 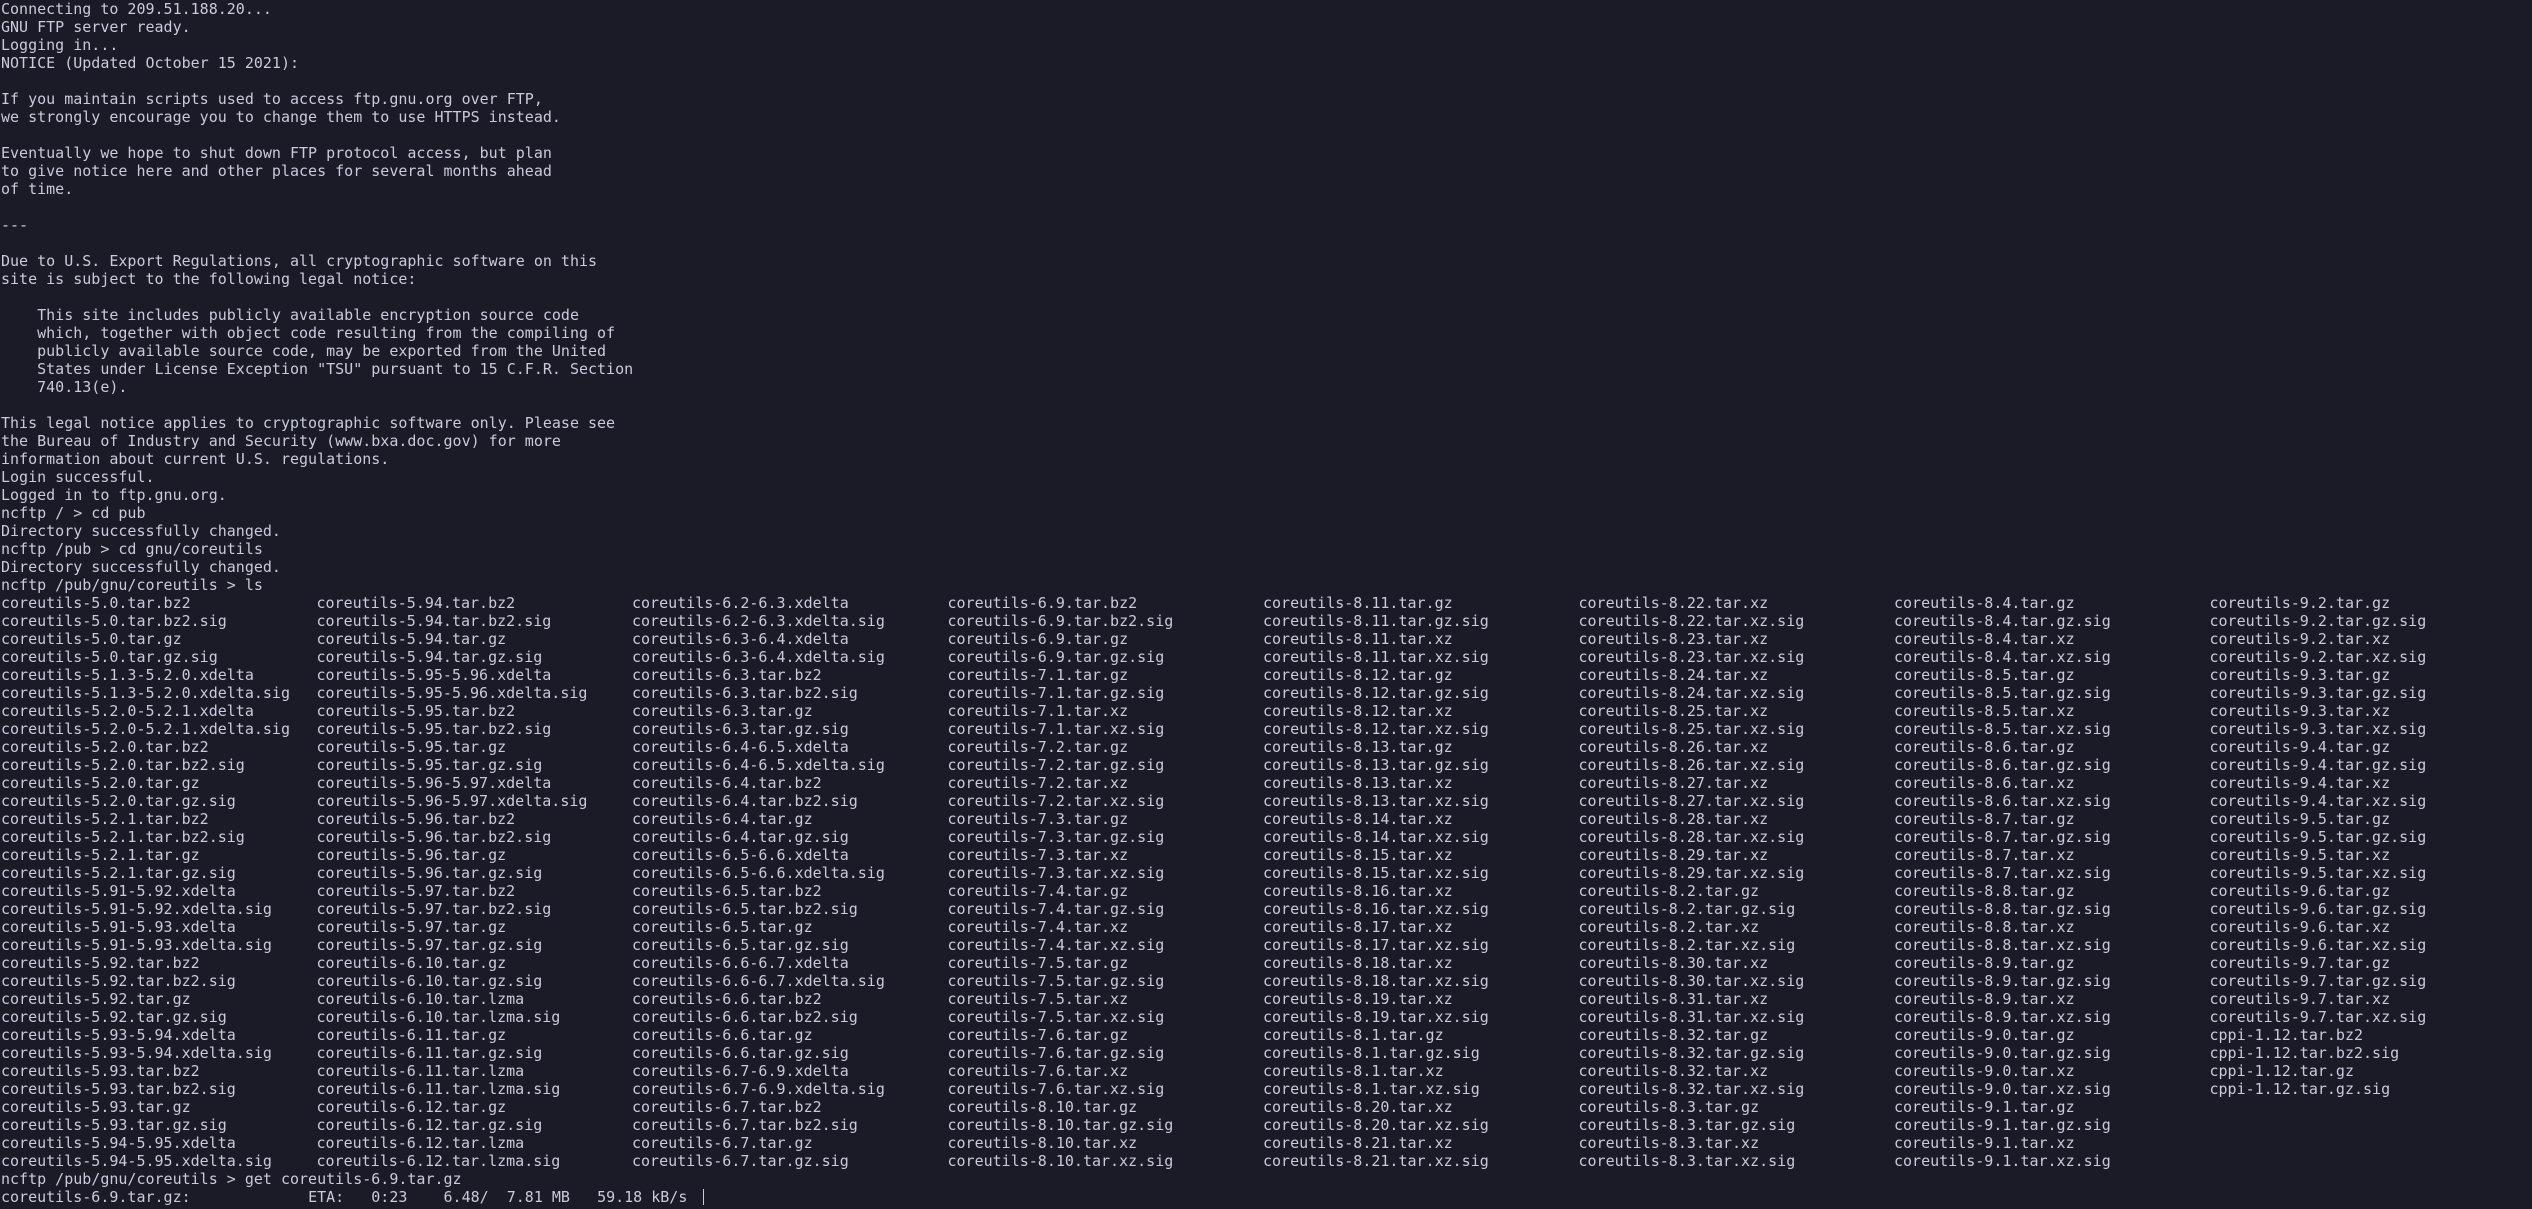 What do you see at coordinates (416, 603) in the screenshot?
I see `file-entry: coreutils-5.94.tar.bz2` at bounding box center [416, 603].